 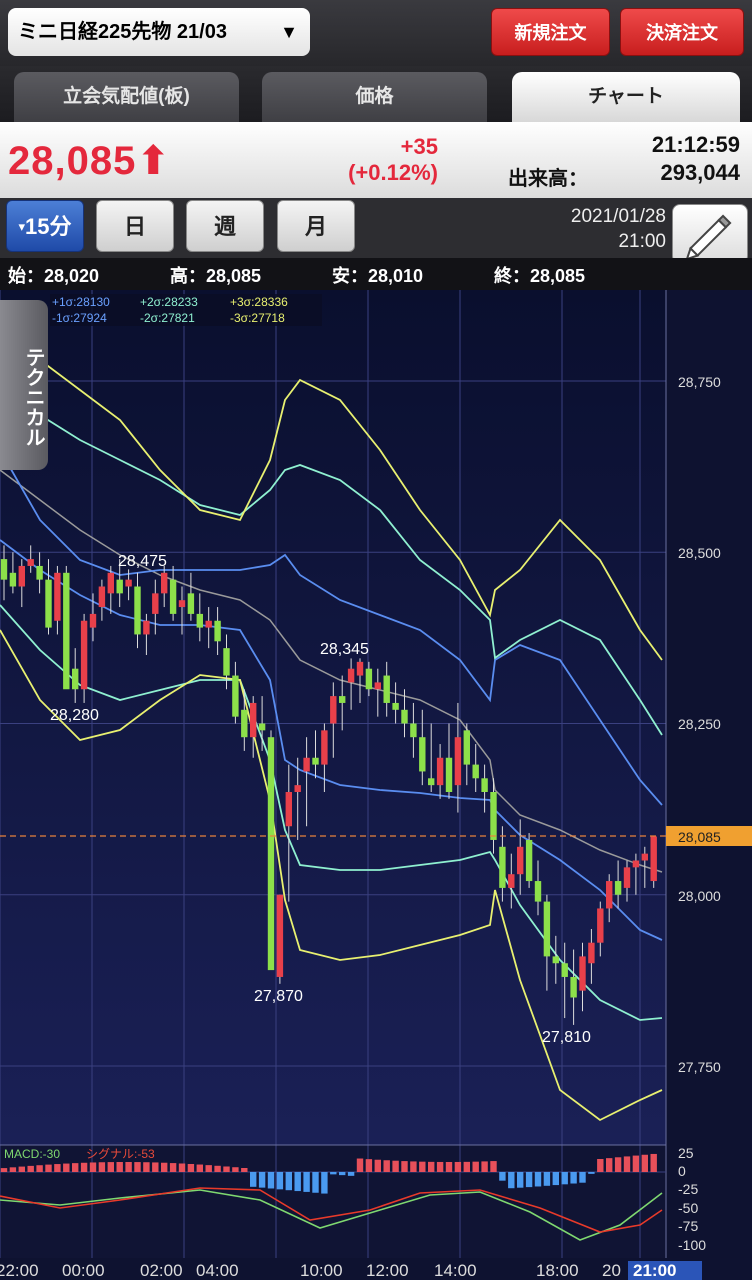 What do you see at coordinates (344, 649) in the screenshot?
I see `high-annotation: 28,345` at bounding box center [344, 649].